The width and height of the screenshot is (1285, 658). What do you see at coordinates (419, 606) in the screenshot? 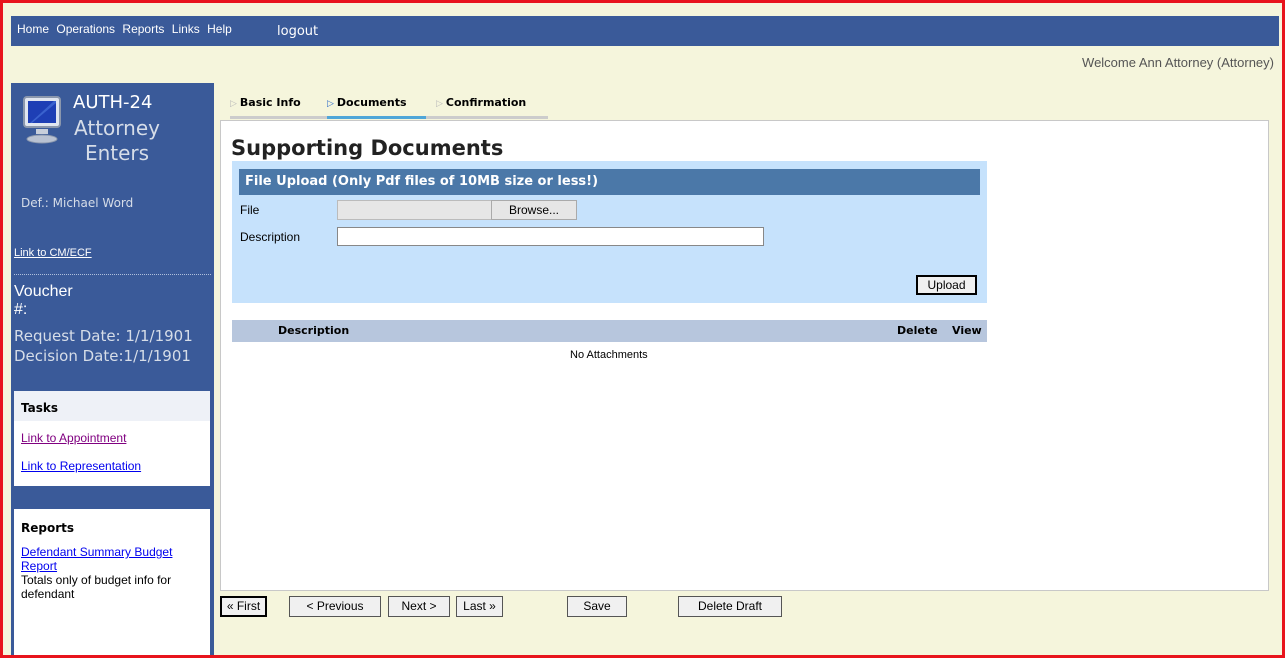
I see `next-button: Next >` at bounding box center [419, 606].